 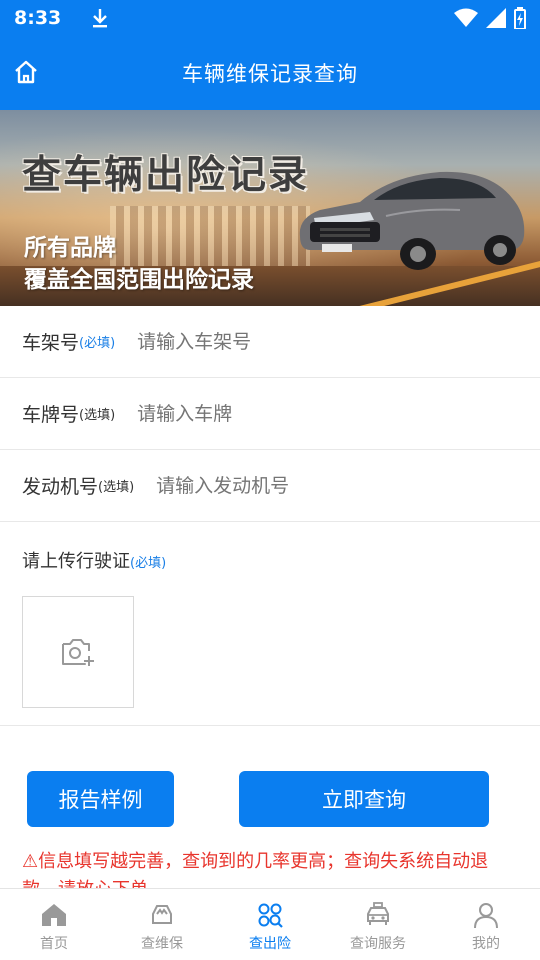 I want to click on license-label: 请上传行驶证, so click(x=76, y=561).